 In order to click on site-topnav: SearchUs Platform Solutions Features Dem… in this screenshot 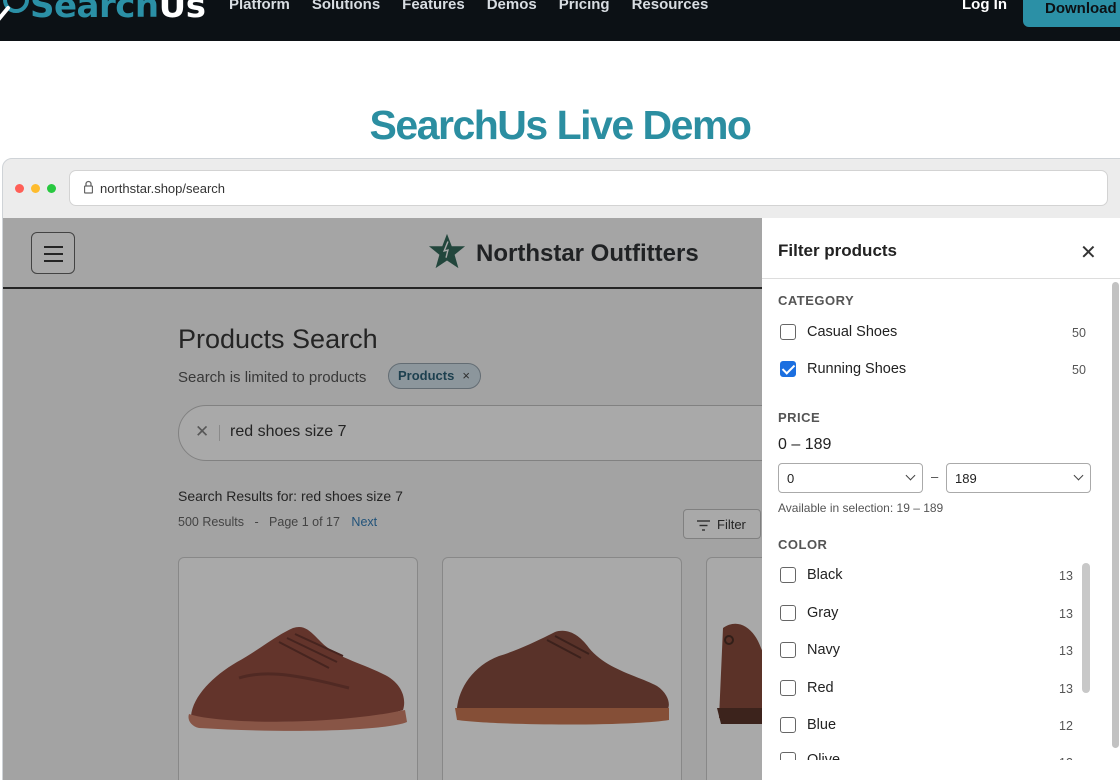, I will do `click(560, 20)`.